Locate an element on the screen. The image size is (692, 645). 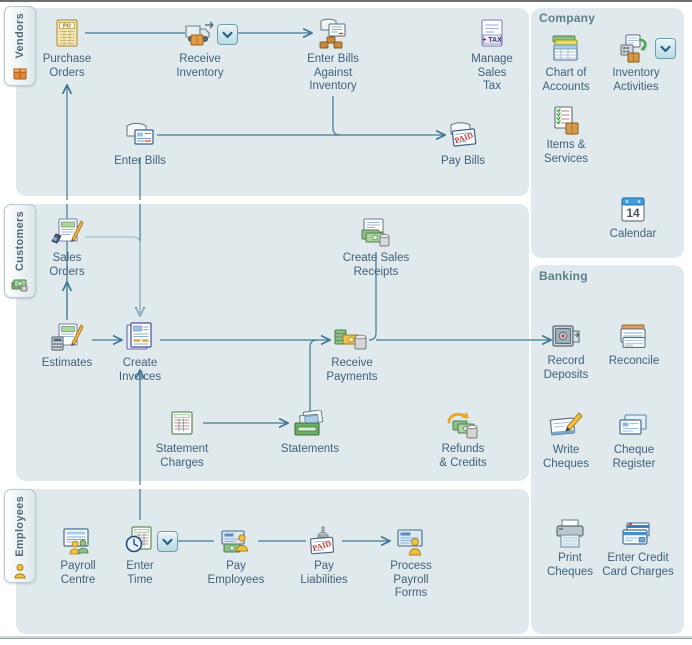
reconcile-icon is located at coordinates (634, 334).